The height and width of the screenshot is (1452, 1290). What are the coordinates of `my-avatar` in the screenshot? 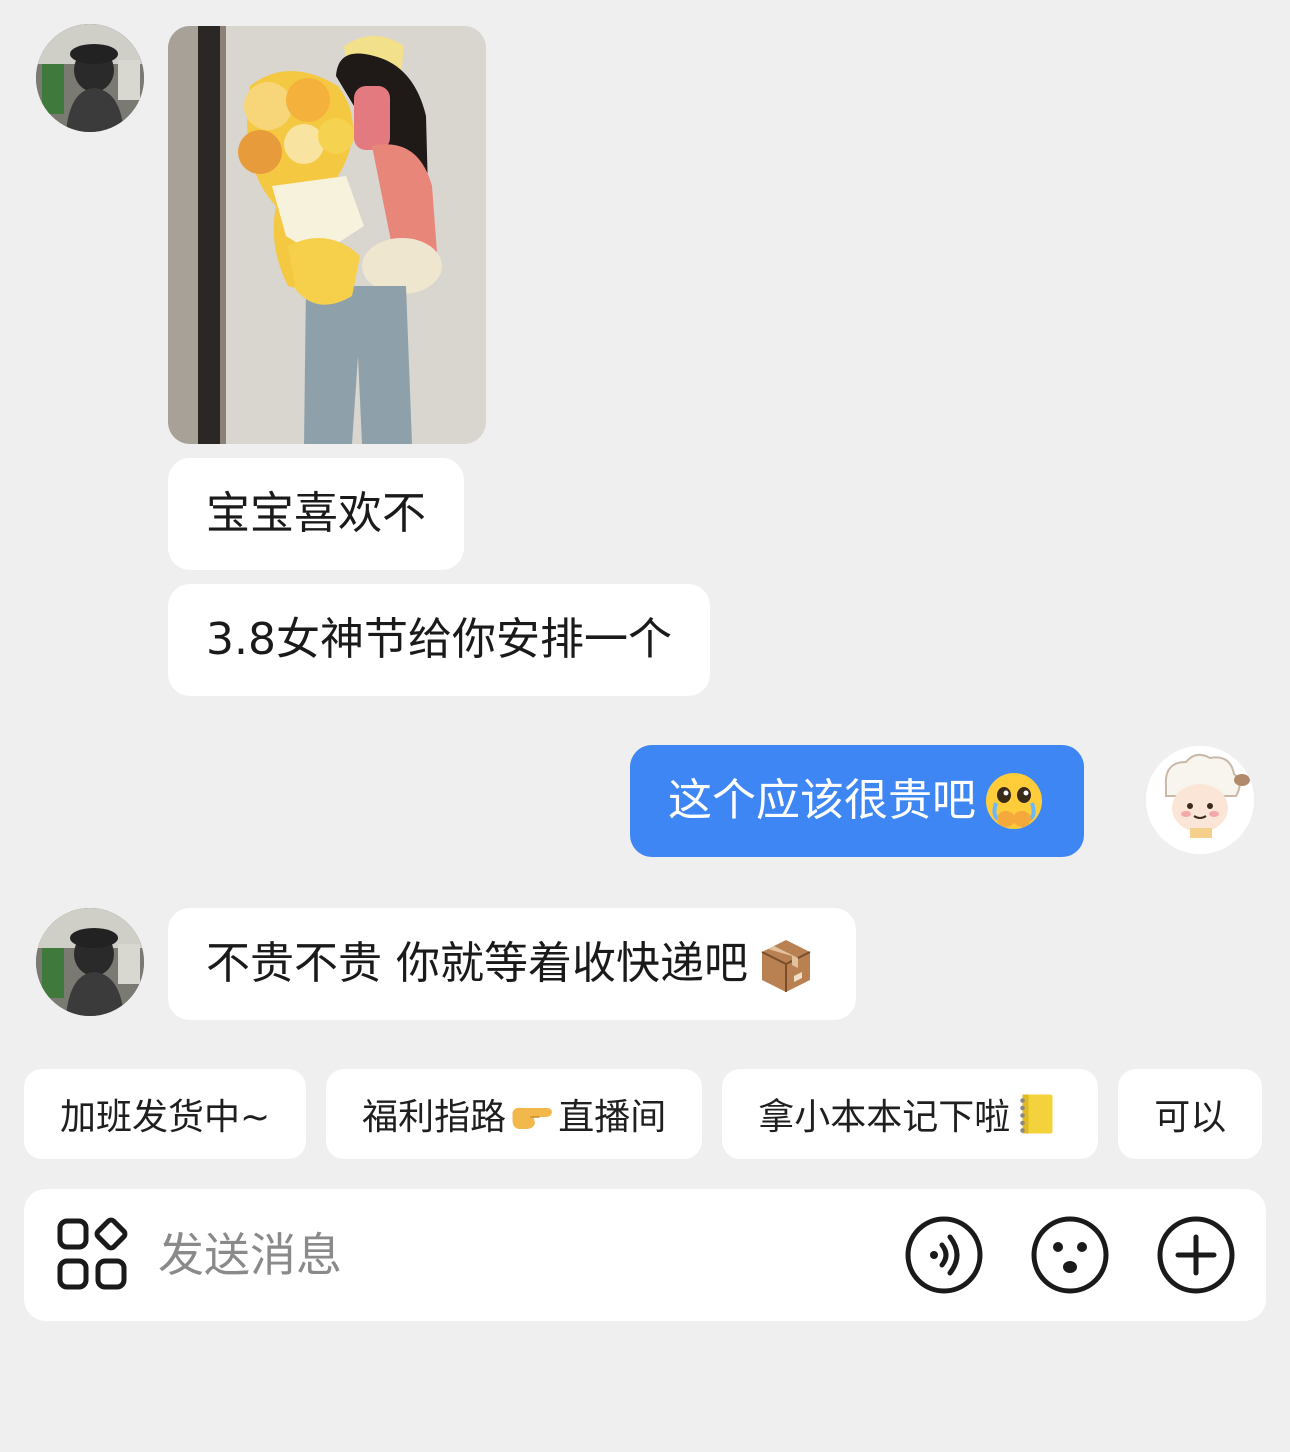 It's located at (1200, 800).